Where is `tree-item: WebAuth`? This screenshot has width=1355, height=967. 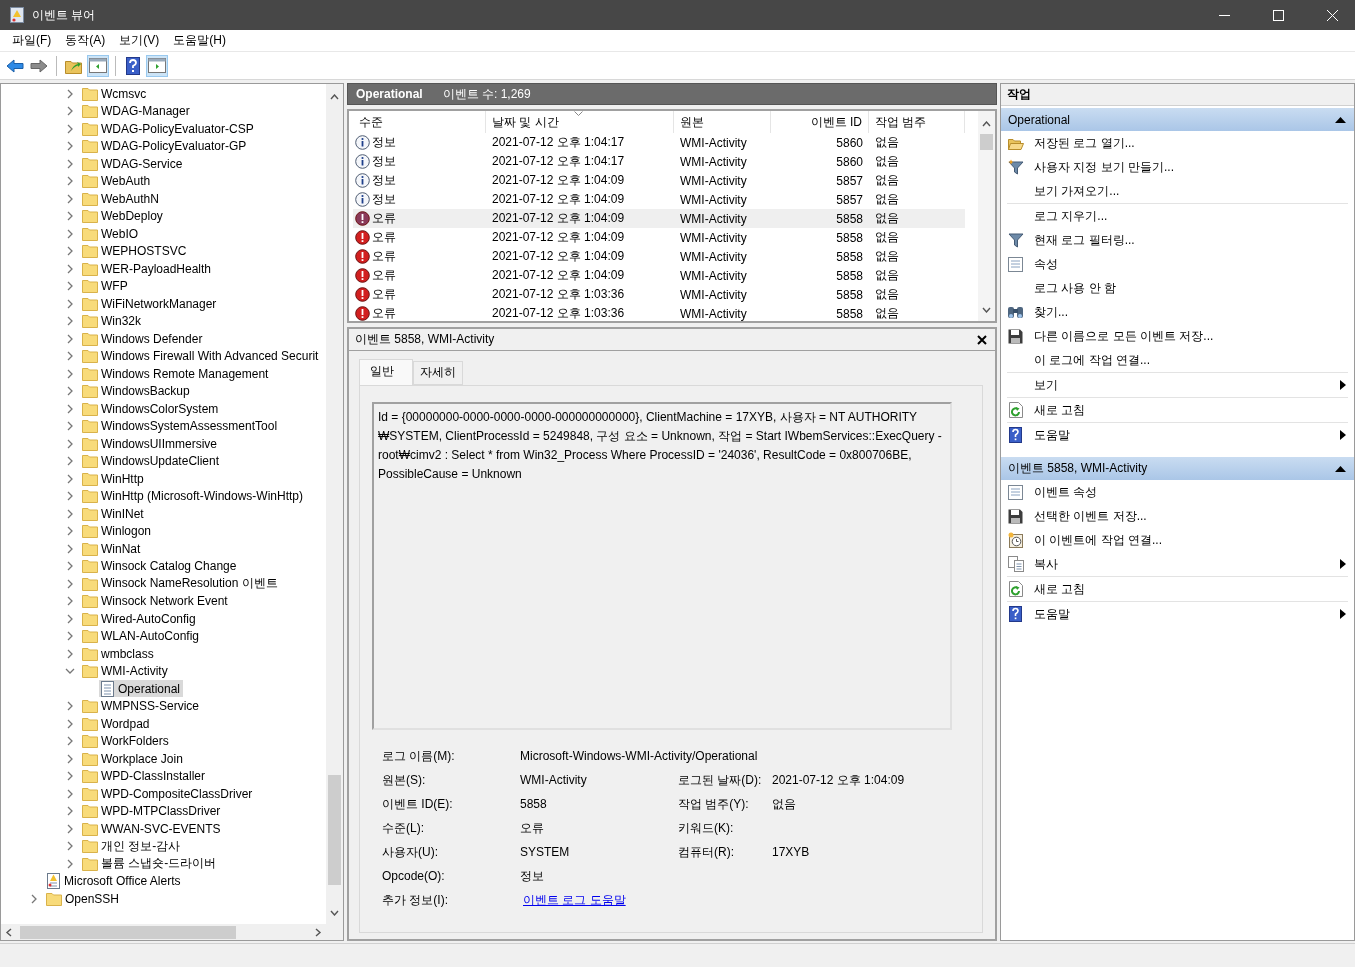 tree-item: WebAuth is located at coordinates (117, 181).